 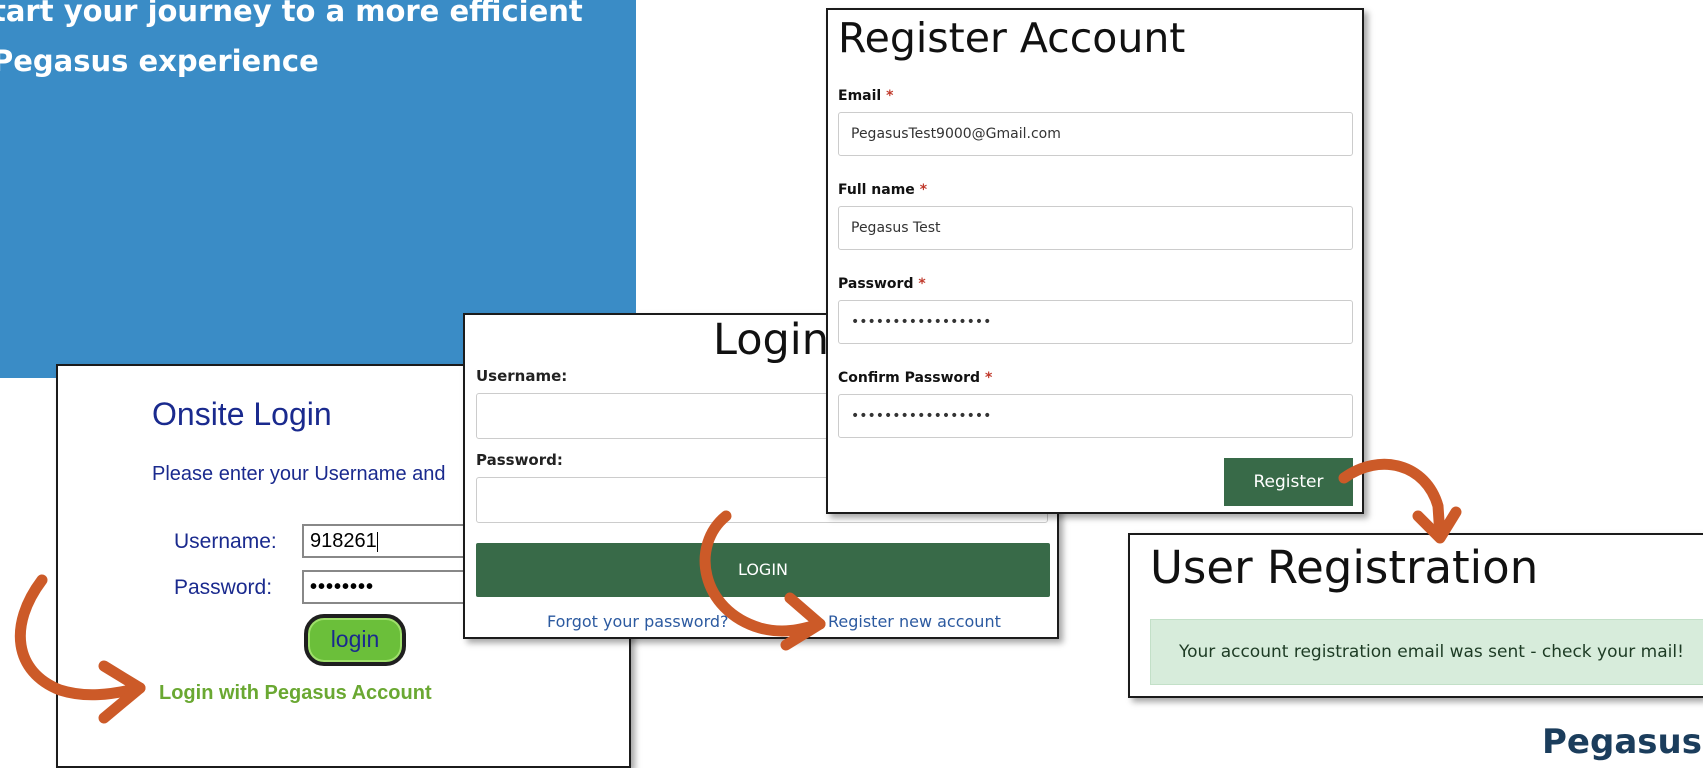 What do you see at coordinates (377, 541) in the screenshot?
I see `text-caret` at bounding box center [377, 541].